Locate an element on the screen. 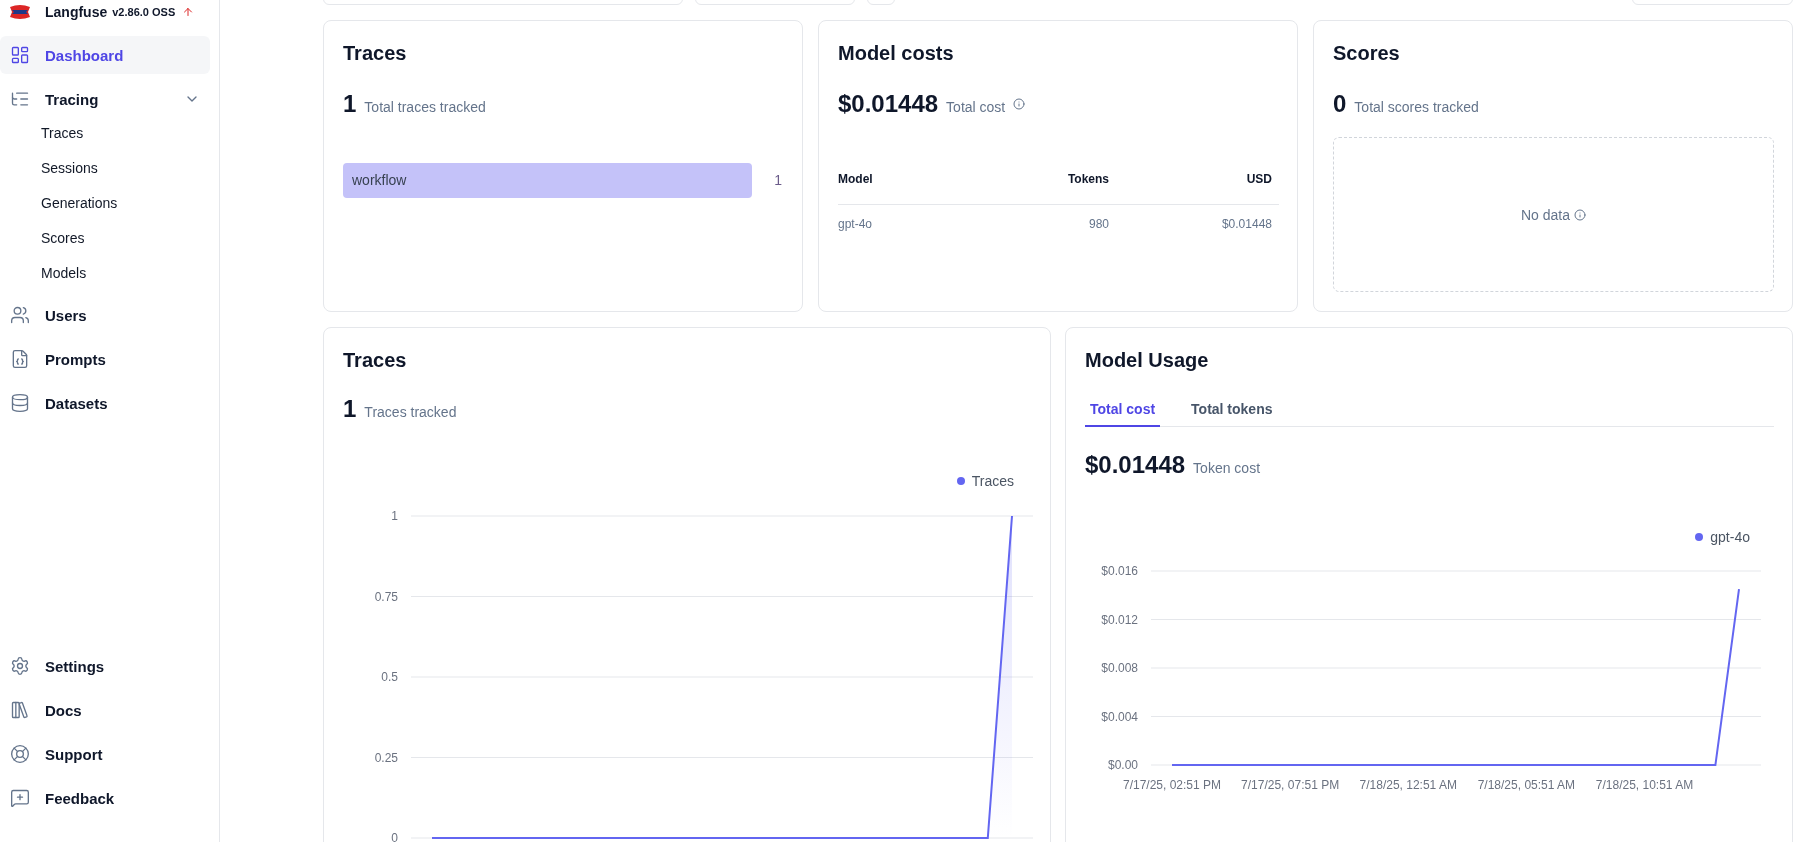 The image size is (1817, 842). tab: Total tokens is located at coordinates (1232, 409).